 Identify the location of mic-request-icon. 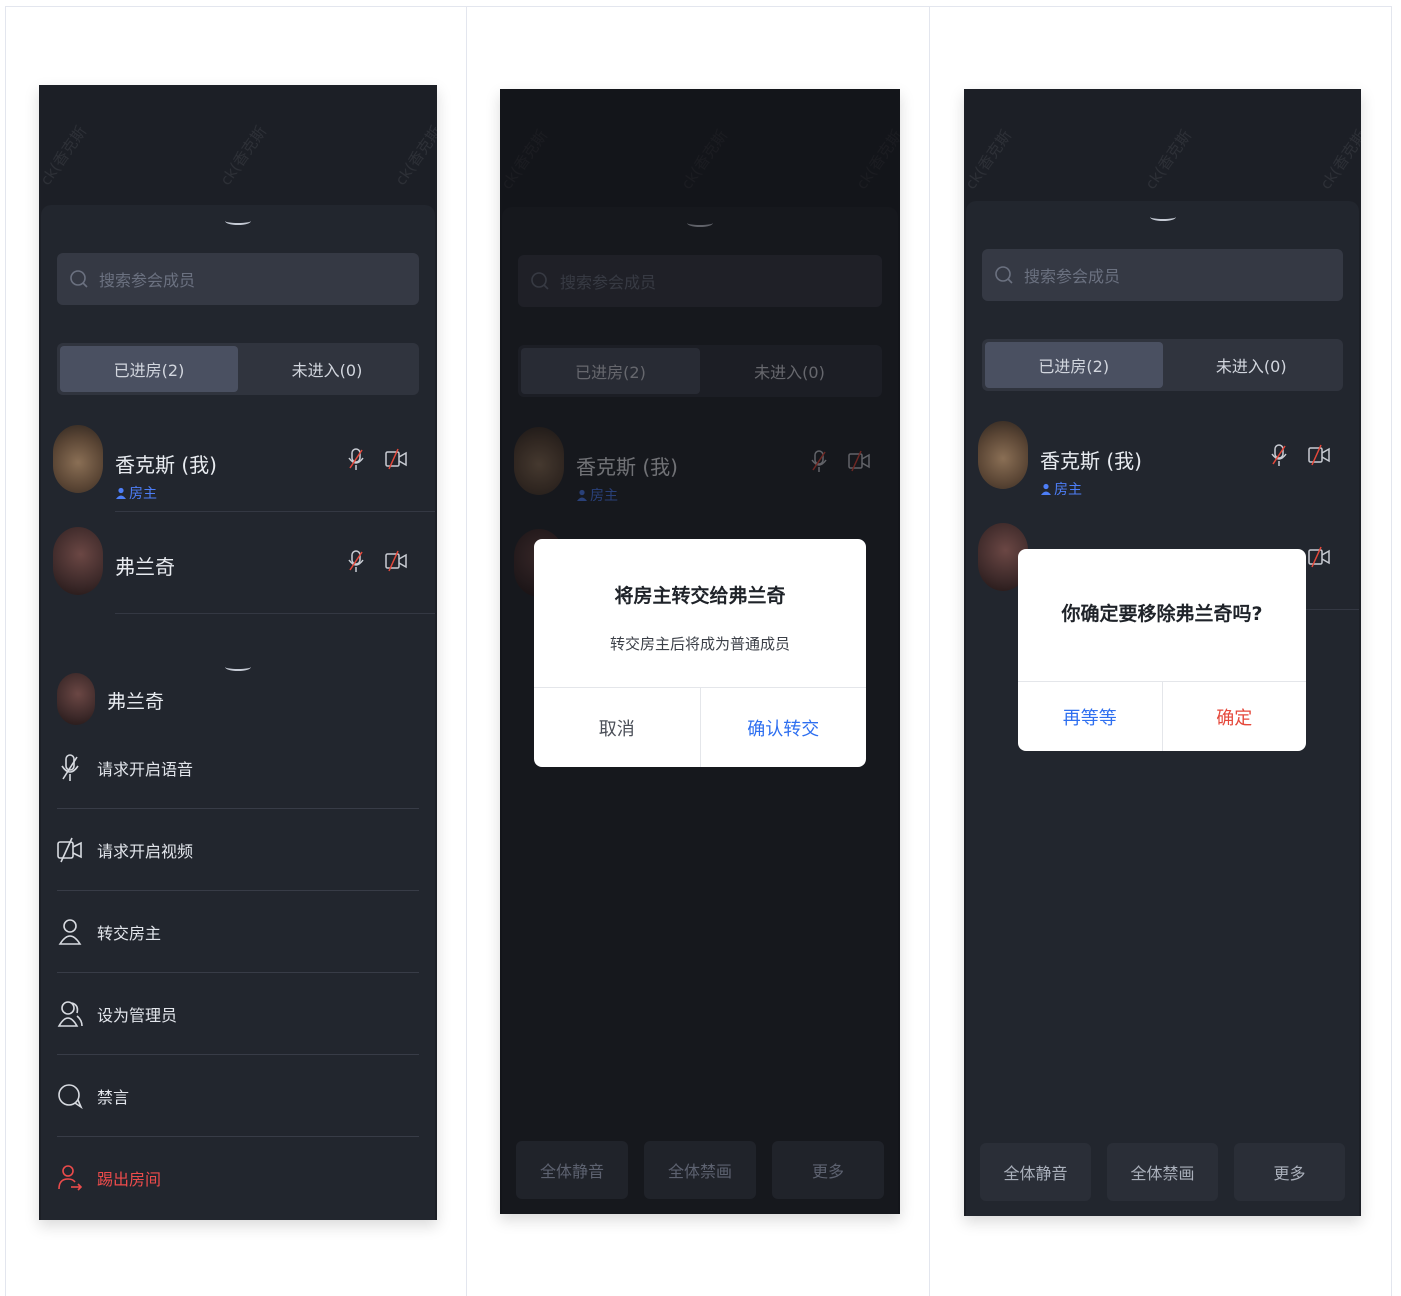
(70, 767).